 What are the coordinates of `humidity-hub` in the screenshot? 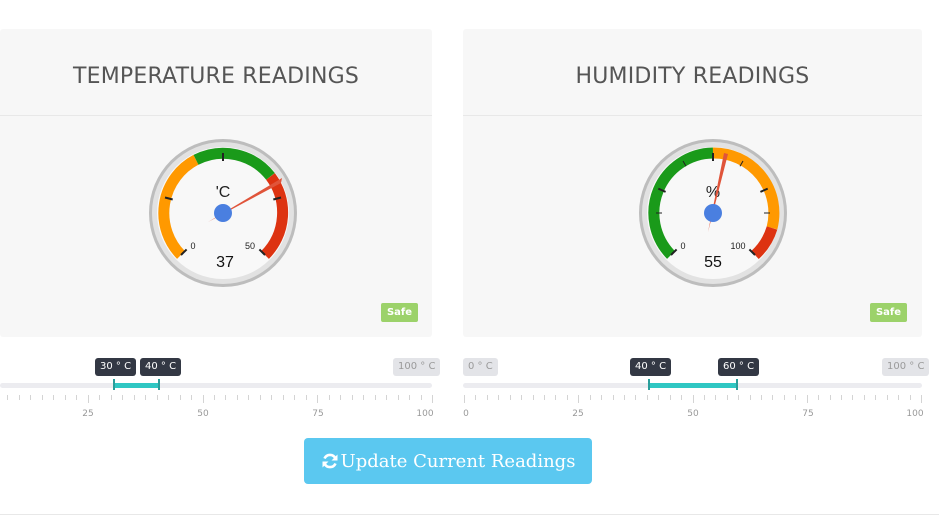 It's located at (713, 213).